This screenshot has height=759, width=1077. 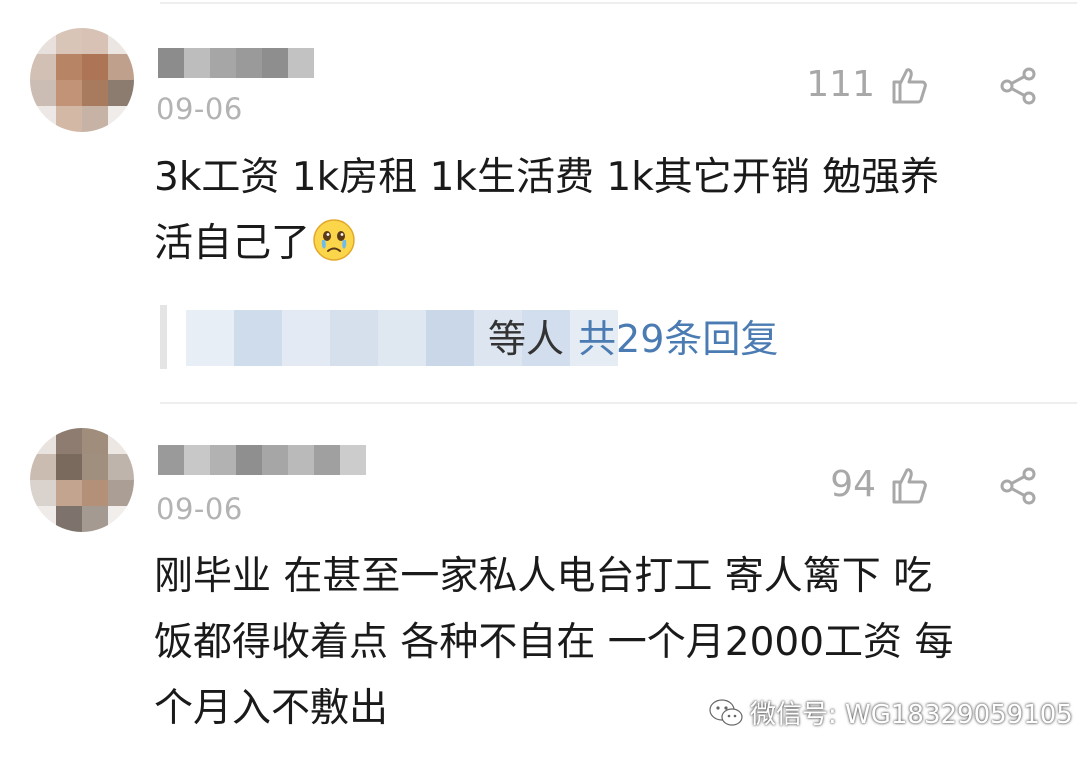 I want to click on reply-summary: 等人 共29条回复, so click(x=633, y=339).